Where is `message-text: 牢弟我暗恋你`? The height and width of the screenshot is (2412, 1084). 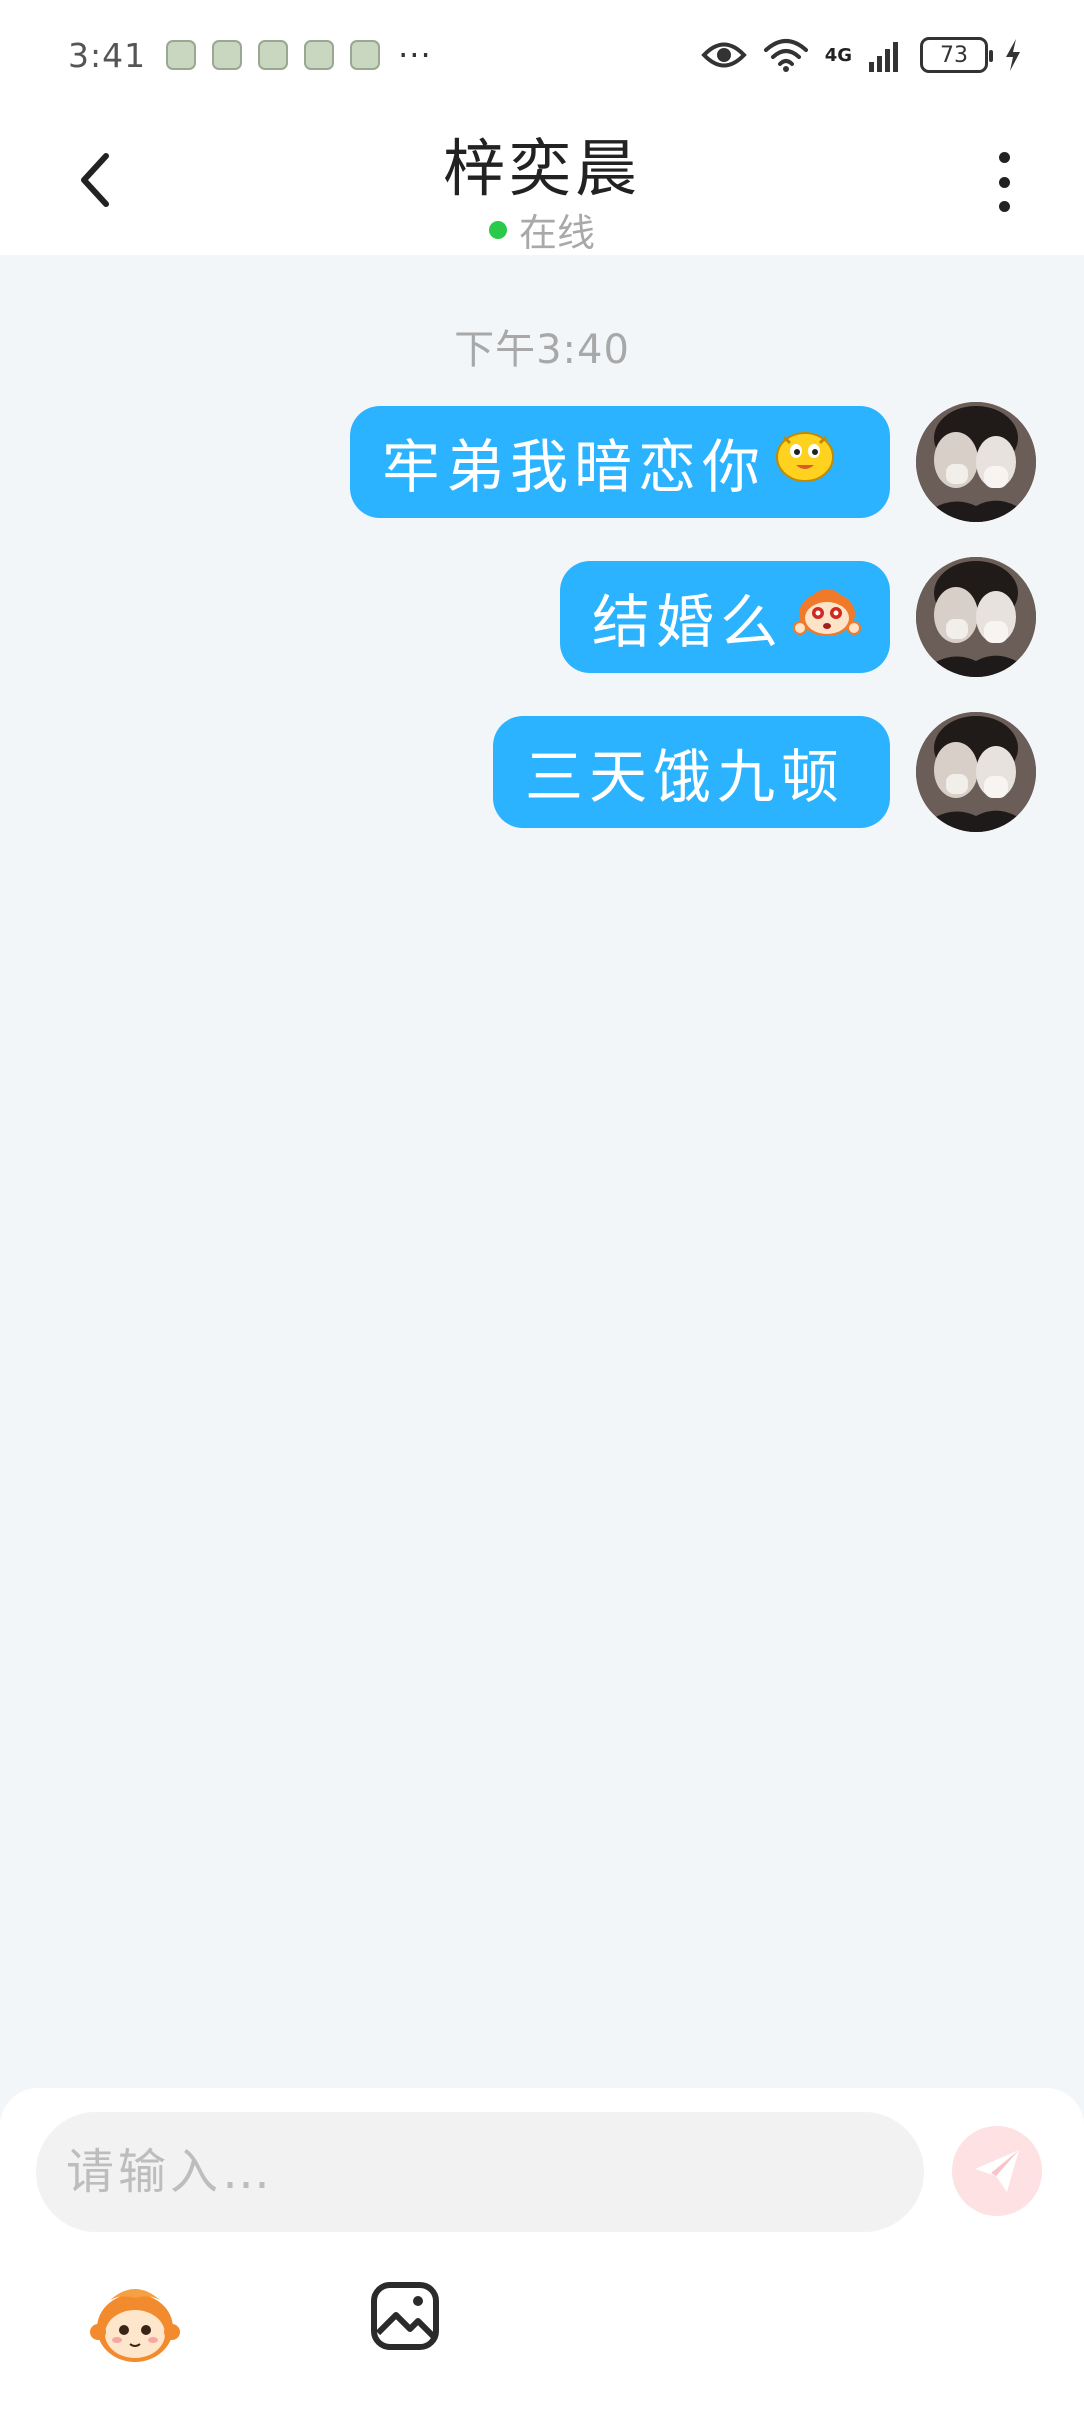
message-text: 牢弟我暗恋你 is located at coordinates (574, 467).